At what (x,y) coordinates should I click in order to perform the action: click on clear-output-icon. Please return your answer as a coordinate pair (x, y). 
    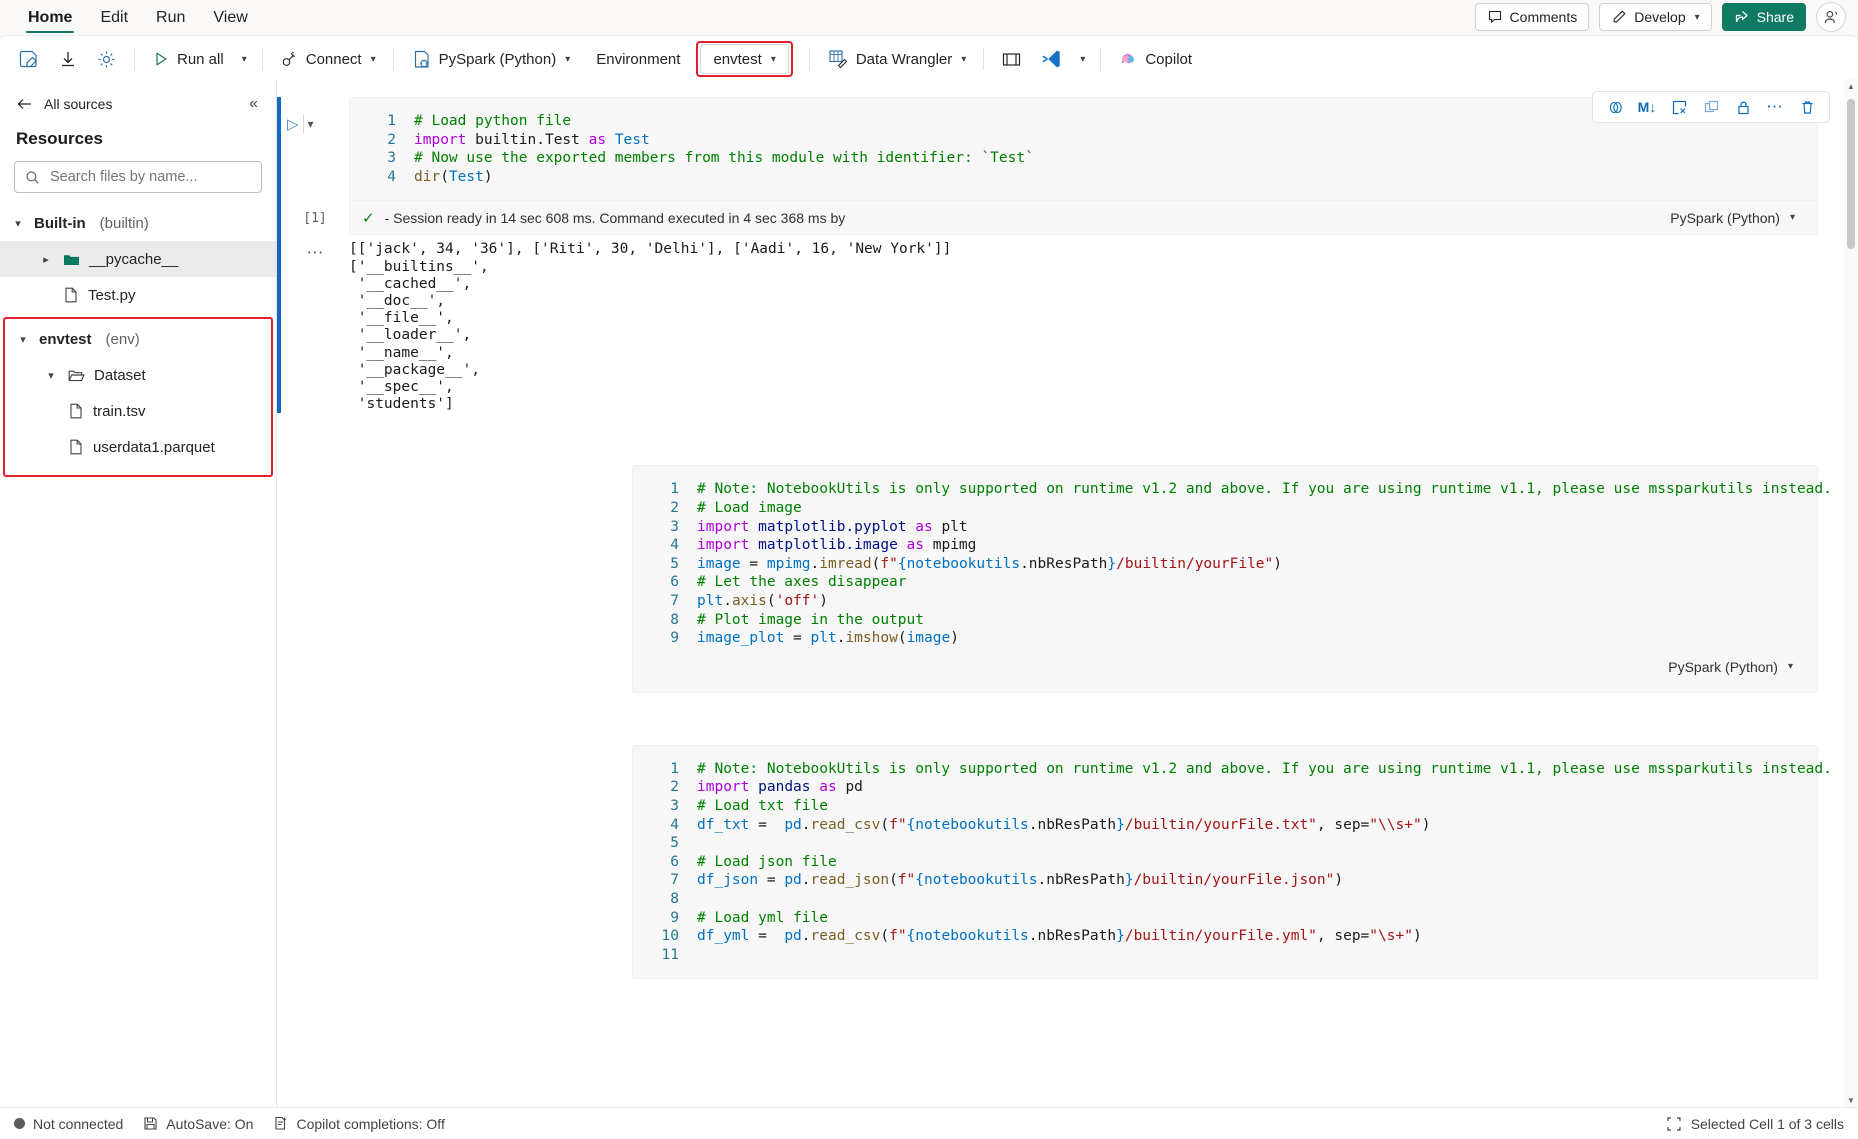
    Looking at the image, I should click on (1679, 107).